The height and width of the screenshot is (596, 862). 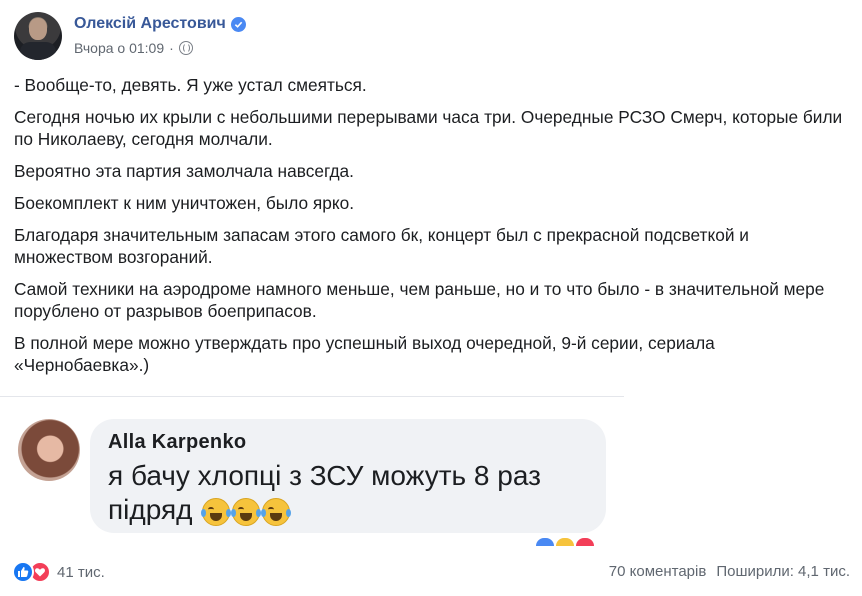 I want to click on post-footer: 41 тис. 70 коментарів Поширили: 4,1 тис., so click(x=431, y=572).